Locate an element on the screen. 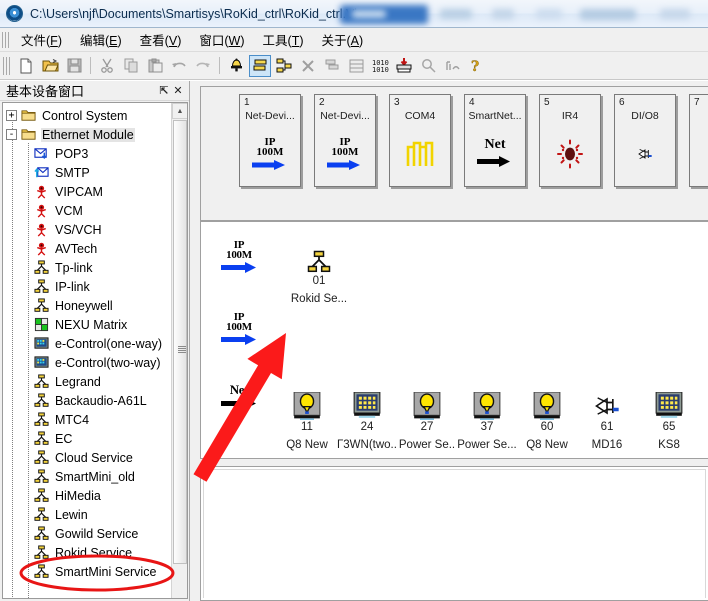 This screenshot has width=708, height=601. tree-item-backaudio-a61l: Backaudio-A61L is located at coordinates (88, 400).